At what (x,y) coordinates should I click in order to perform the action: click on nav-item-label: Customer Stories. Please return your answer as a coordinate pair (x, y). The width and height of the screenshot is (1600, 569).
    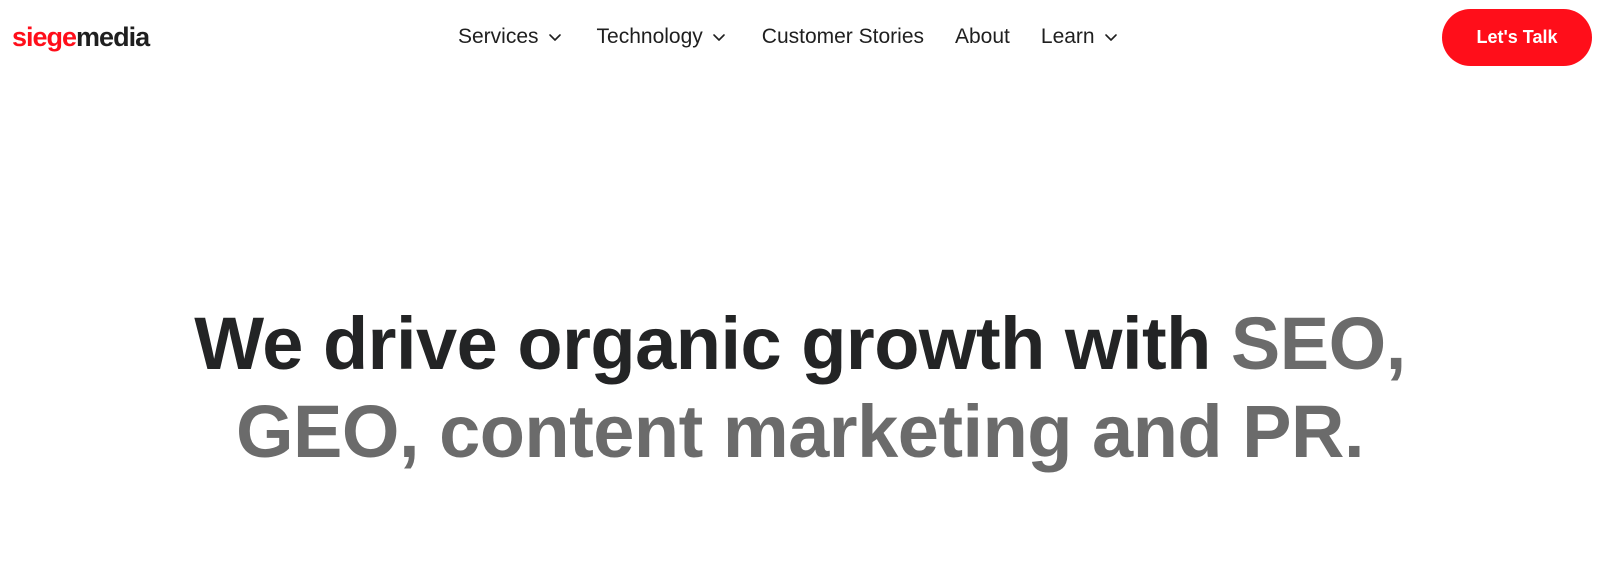
    Looking at the image, I should click on (842, 36).